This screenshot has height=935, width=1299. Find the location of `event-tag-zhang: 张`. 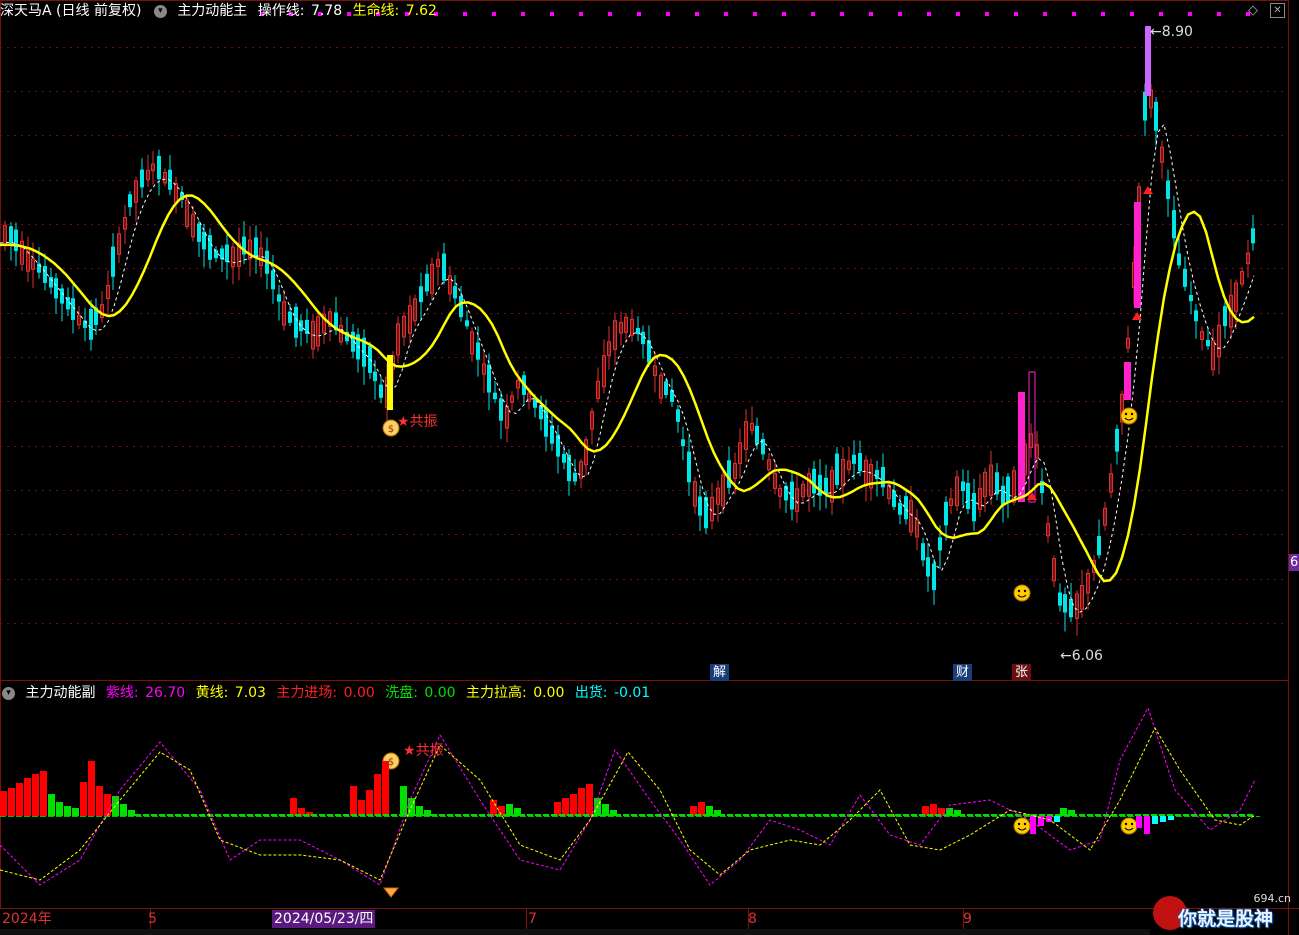

event-tag-zhang: 张 is located at coordinates (1022, 672).